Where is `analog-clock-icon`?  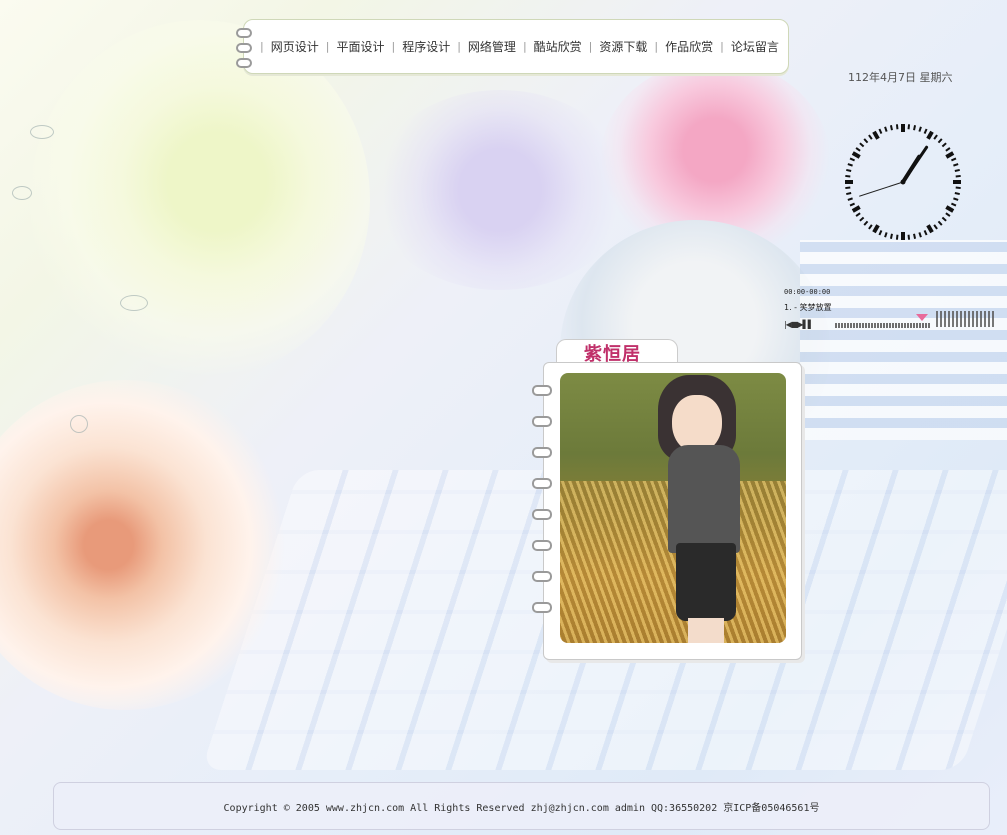
analog-clock-icon is located at coordinates (903, 182).